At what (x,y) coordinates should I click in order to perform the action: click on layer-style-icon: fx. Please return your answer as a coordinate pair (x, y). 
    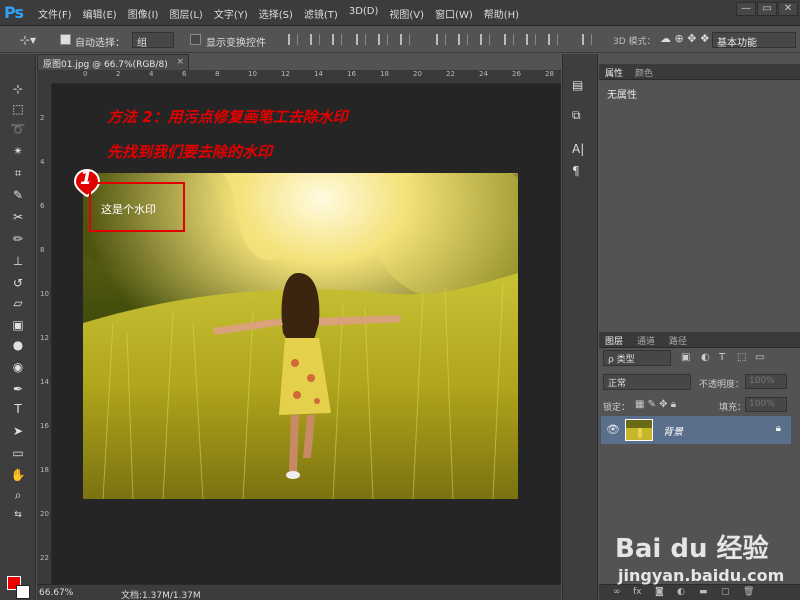
    Looking at the image, I should click on (637, 592).